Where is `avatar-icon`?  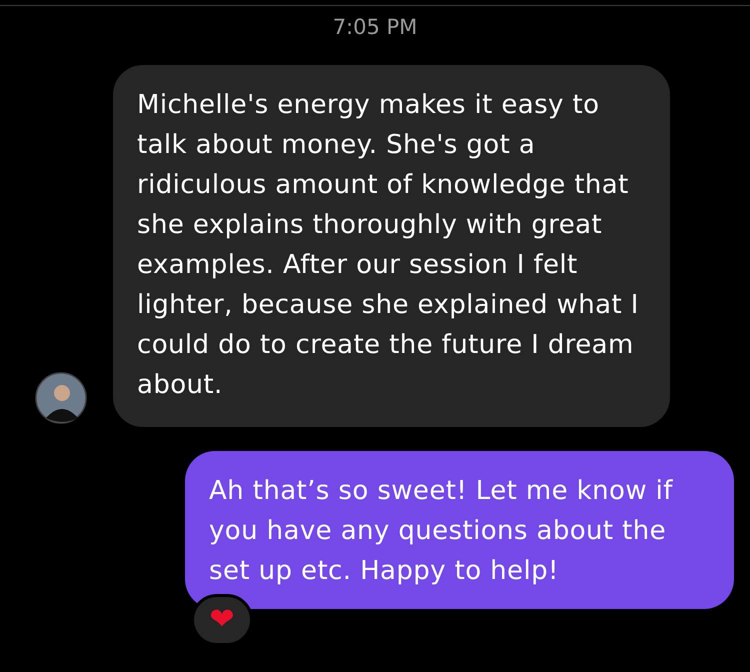 avatar-icon is located at coordinates (61, 398).